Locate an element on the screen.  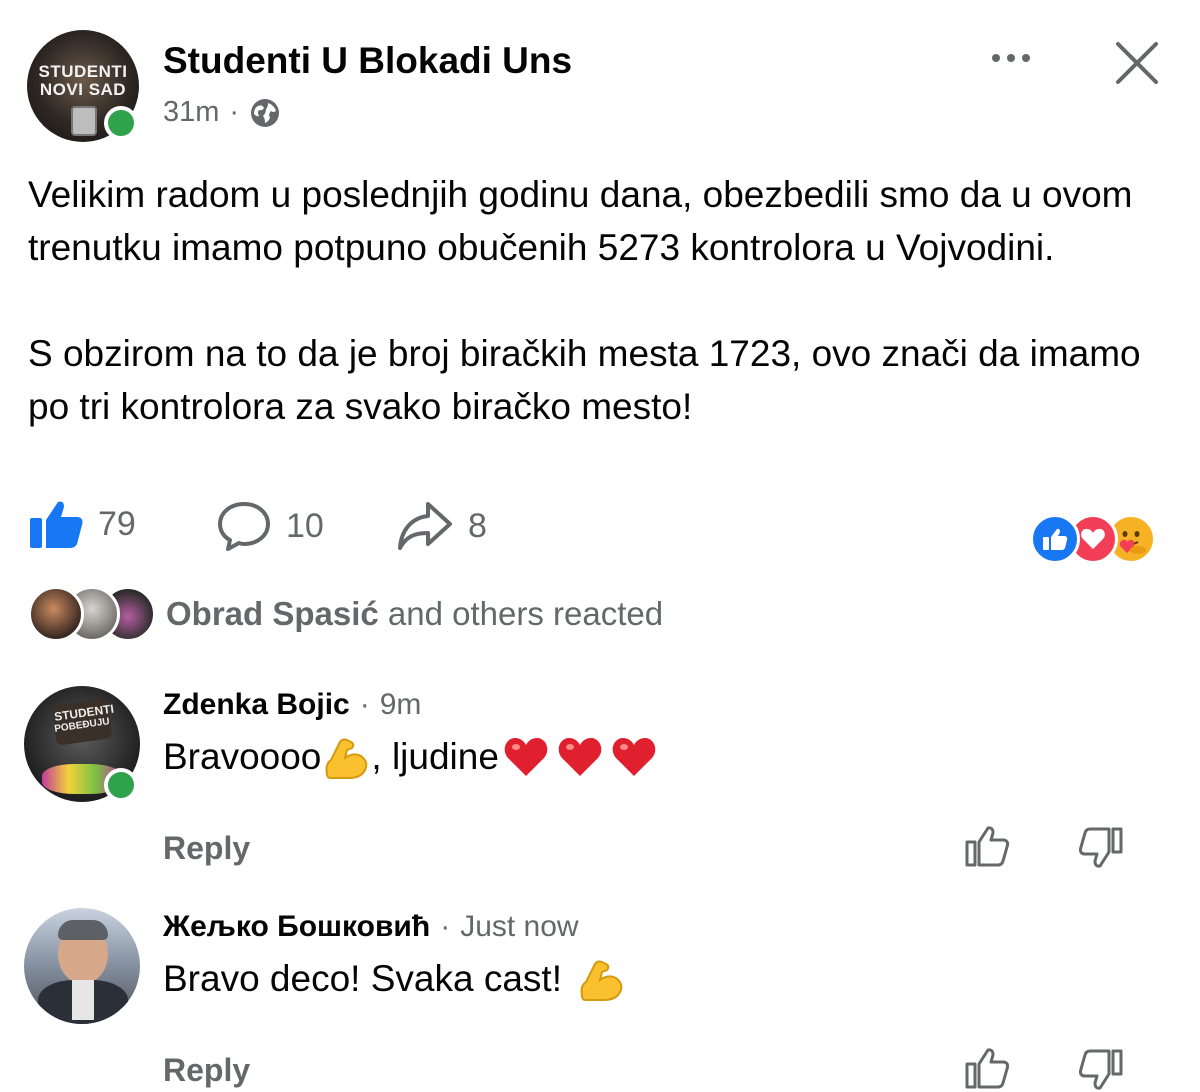
avatar-text-line1: STUDENTI is located at coordinates (83, 71).